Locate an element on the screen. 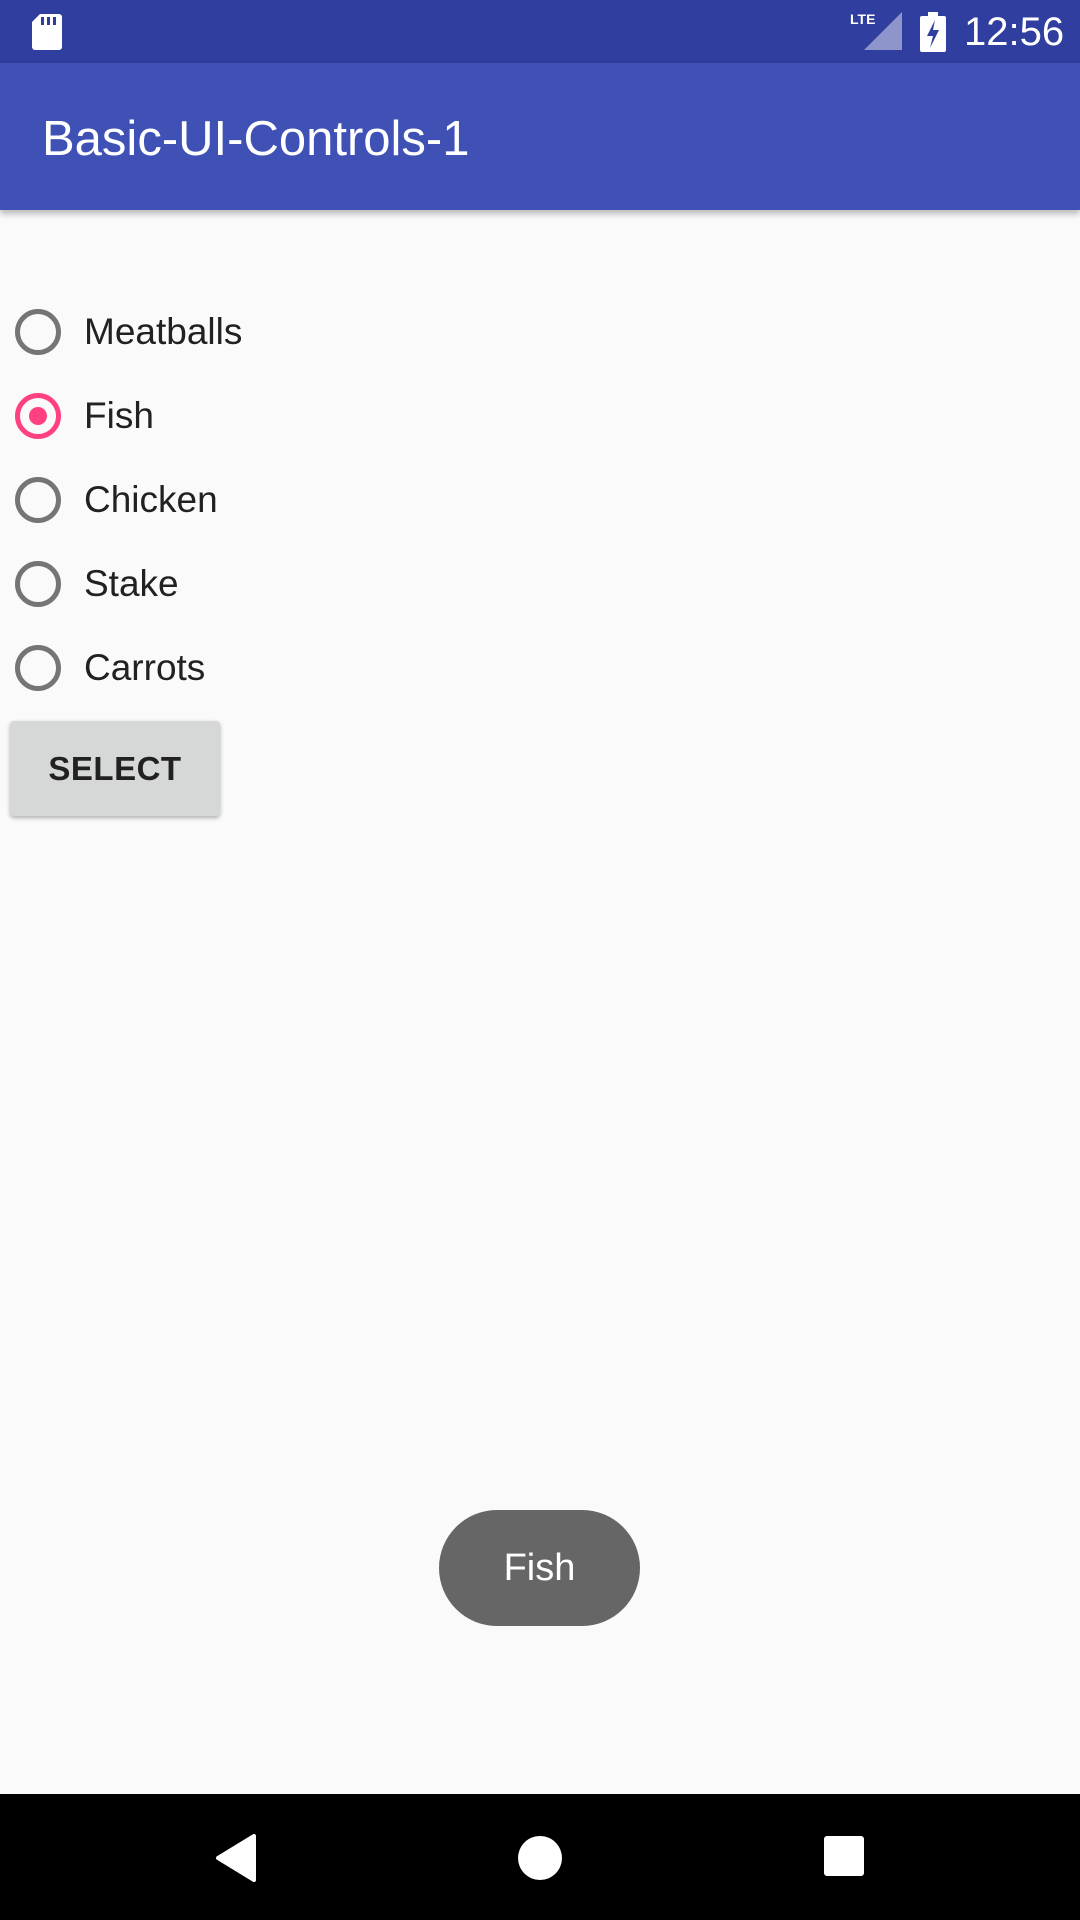 Image resolution: width=1080 pixels, height=1920 pixels. toast-message: Fish is located at coordinates (539, 1568).